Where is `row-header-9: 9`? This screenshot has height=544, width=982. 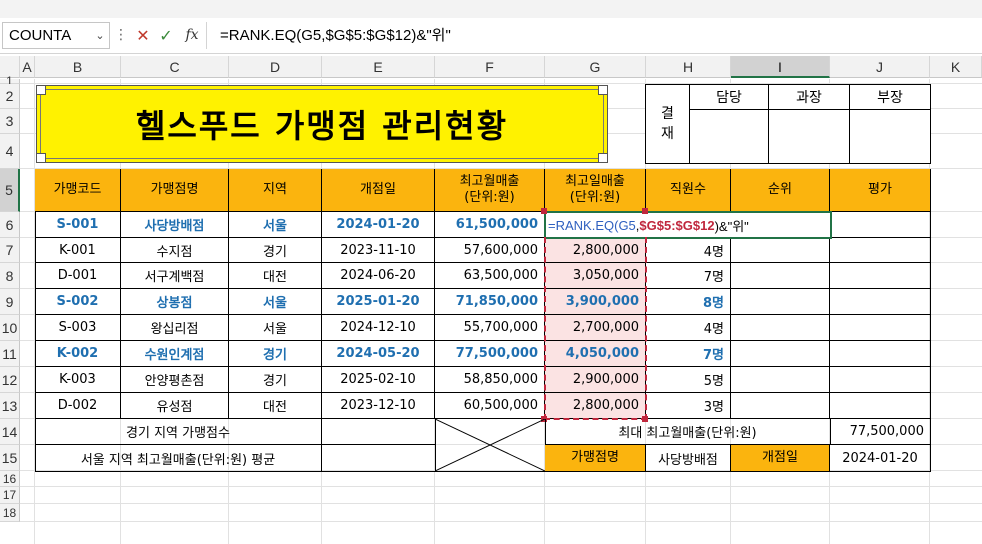
row-header-9: 9 is located at coordinates (10, 302).